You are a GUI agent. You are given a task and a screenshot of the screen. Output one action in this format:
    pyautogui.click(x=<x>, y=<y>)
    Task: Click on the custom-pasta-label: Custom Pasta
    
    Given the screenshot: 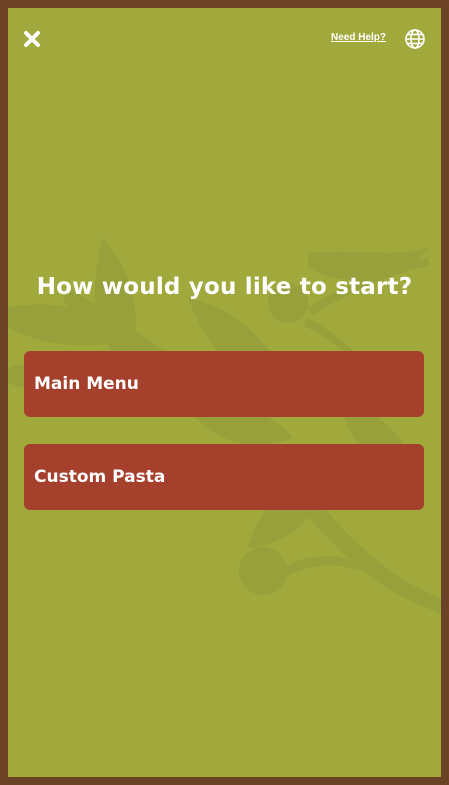 What is the action you would take?
    pyautogui.click(x=100, y=477)
    